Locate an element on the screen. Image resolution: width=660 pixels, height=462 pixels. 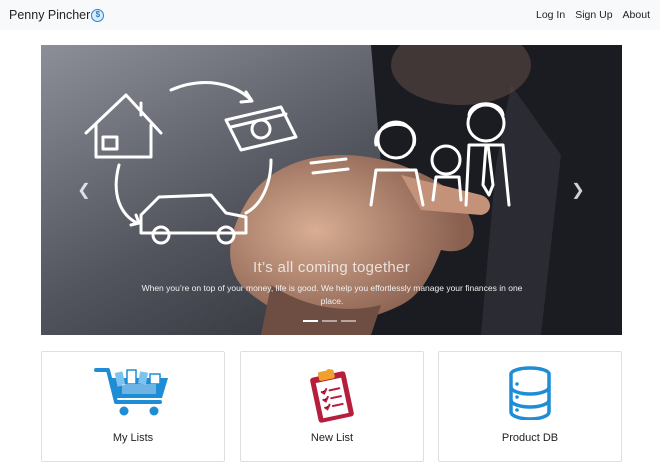
carousel-next-button: ❯ is located at coordinates (578, 190).